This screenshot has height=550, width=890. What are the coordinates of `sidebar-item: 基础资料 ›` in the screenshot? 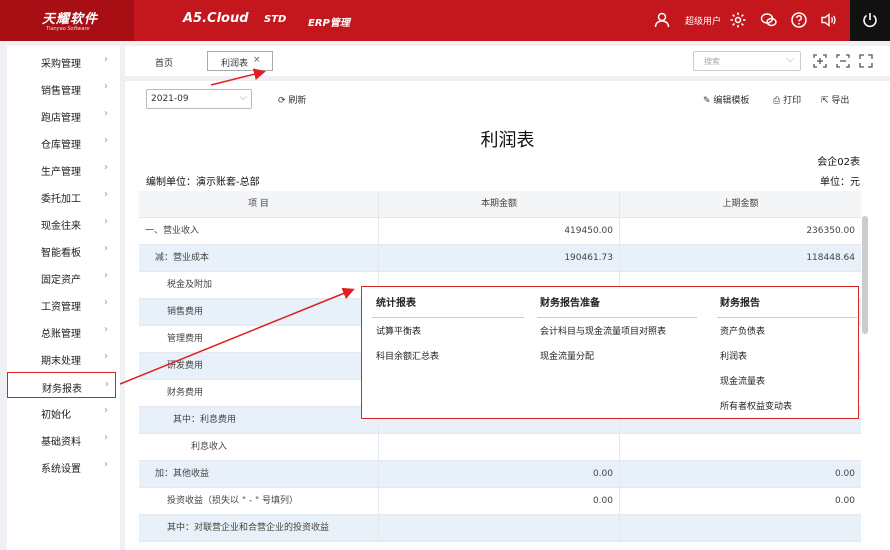 It's located at (63, 439).